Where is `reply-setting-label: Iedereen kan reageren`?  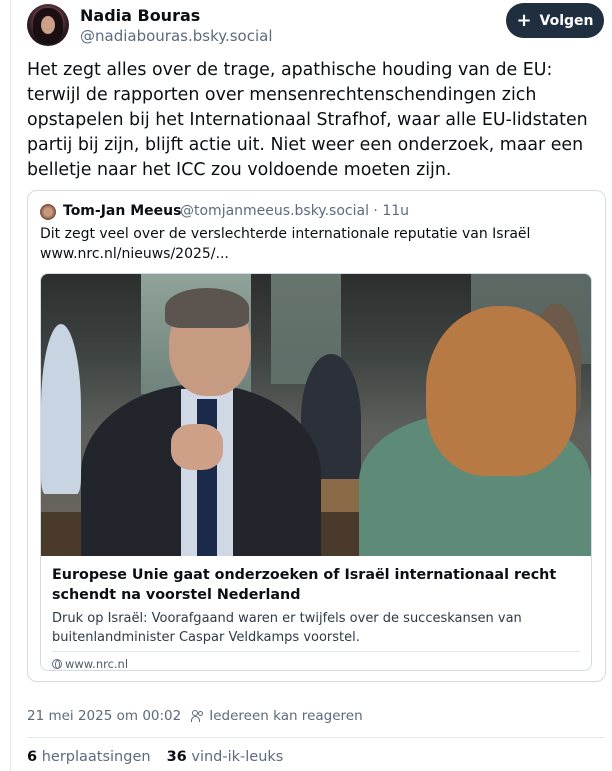 reply-setting-label: Iedereen kan reageren is located at coordinates (286, 716).